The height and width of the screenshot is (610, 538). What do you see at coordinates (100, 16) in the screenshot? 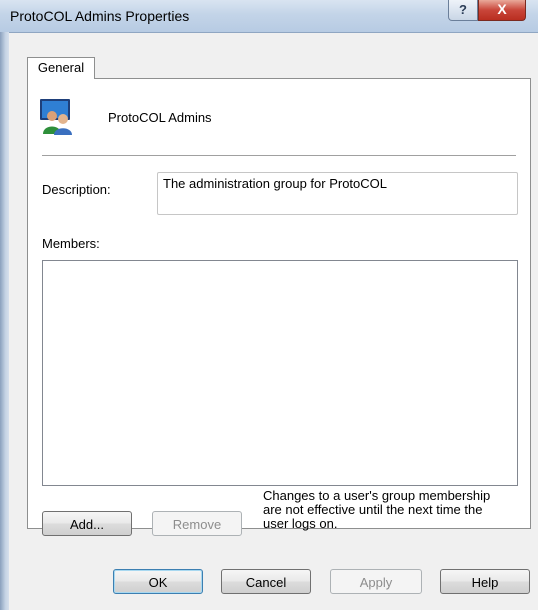
I see `window-title: ProtoCOL Admins Properties` at bounding box center [100, 16].